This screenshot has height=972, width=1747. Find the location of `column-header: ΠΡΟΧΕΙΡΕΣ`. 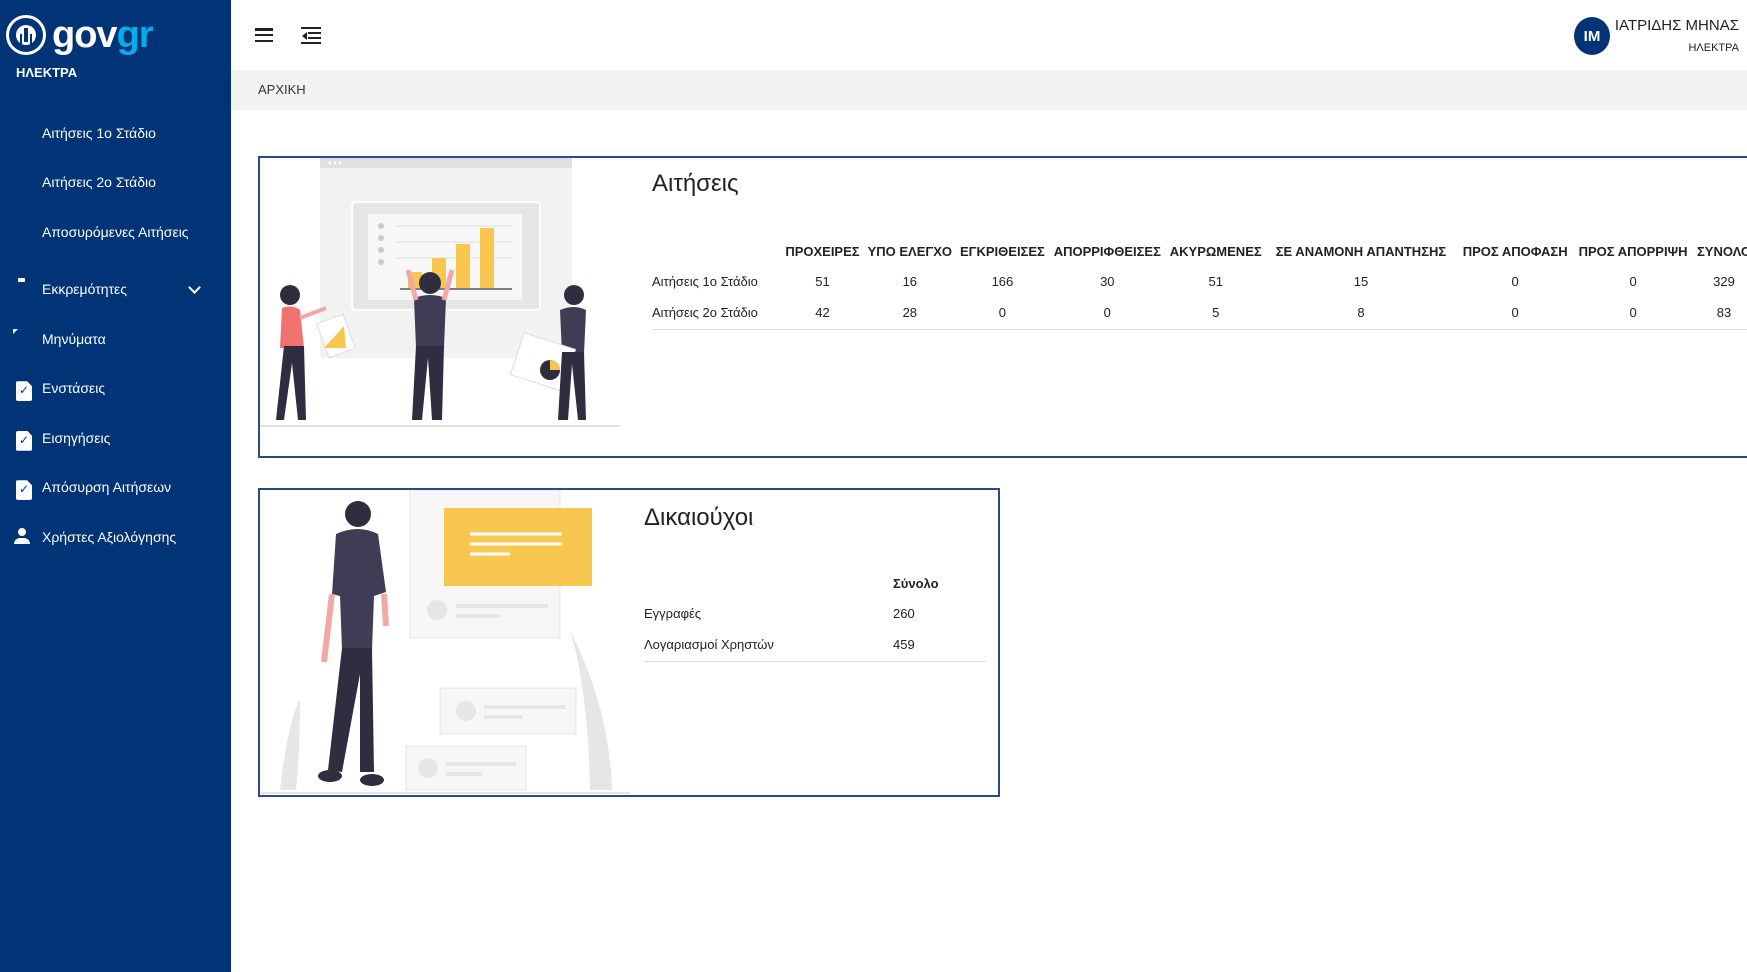

column-header: ΠΡΟΧΕΙΡΕΣ is located at coordinates (822, 251).